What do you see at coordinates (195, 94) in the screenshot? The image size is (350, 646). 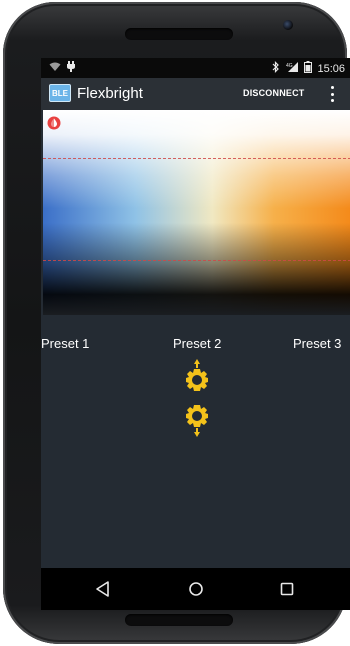 I see `action-bar: BLE Flexbright DISCONNECT` at bounding box center [195, 94].